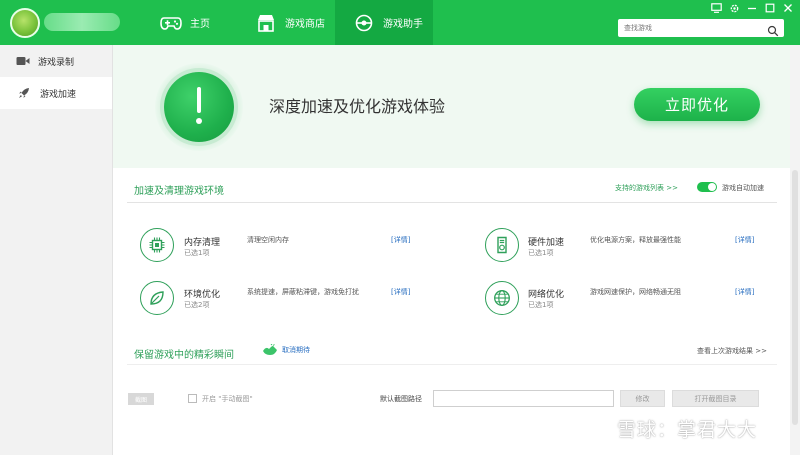 The image size is (800, 455). What do you see at coordinates (199, 107) in the screenshot?
I see `exclamation-icon` at bounding box center [199, 107].